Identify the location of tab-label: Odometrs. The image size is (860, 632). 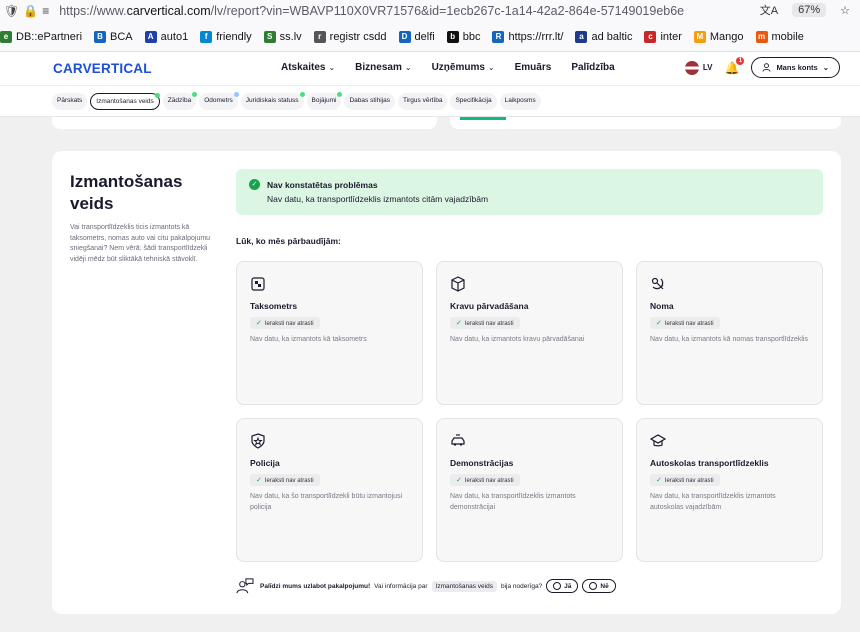
(218, 100).